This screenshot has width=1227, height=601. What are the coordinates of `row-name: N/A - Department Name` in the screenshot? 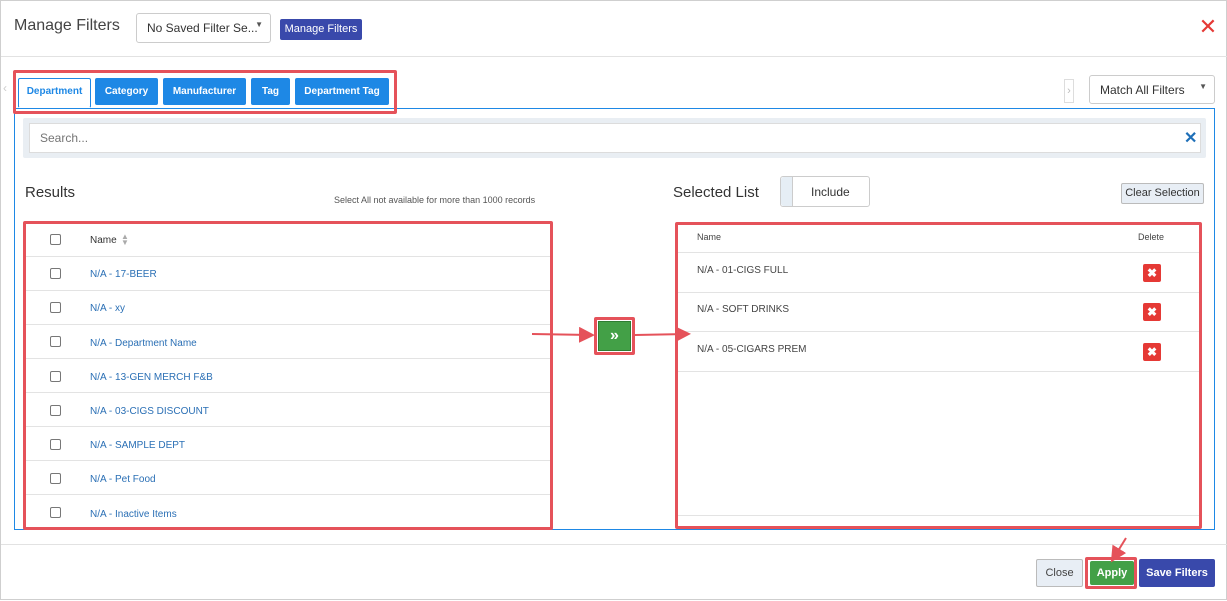 It's located at (143, 343).